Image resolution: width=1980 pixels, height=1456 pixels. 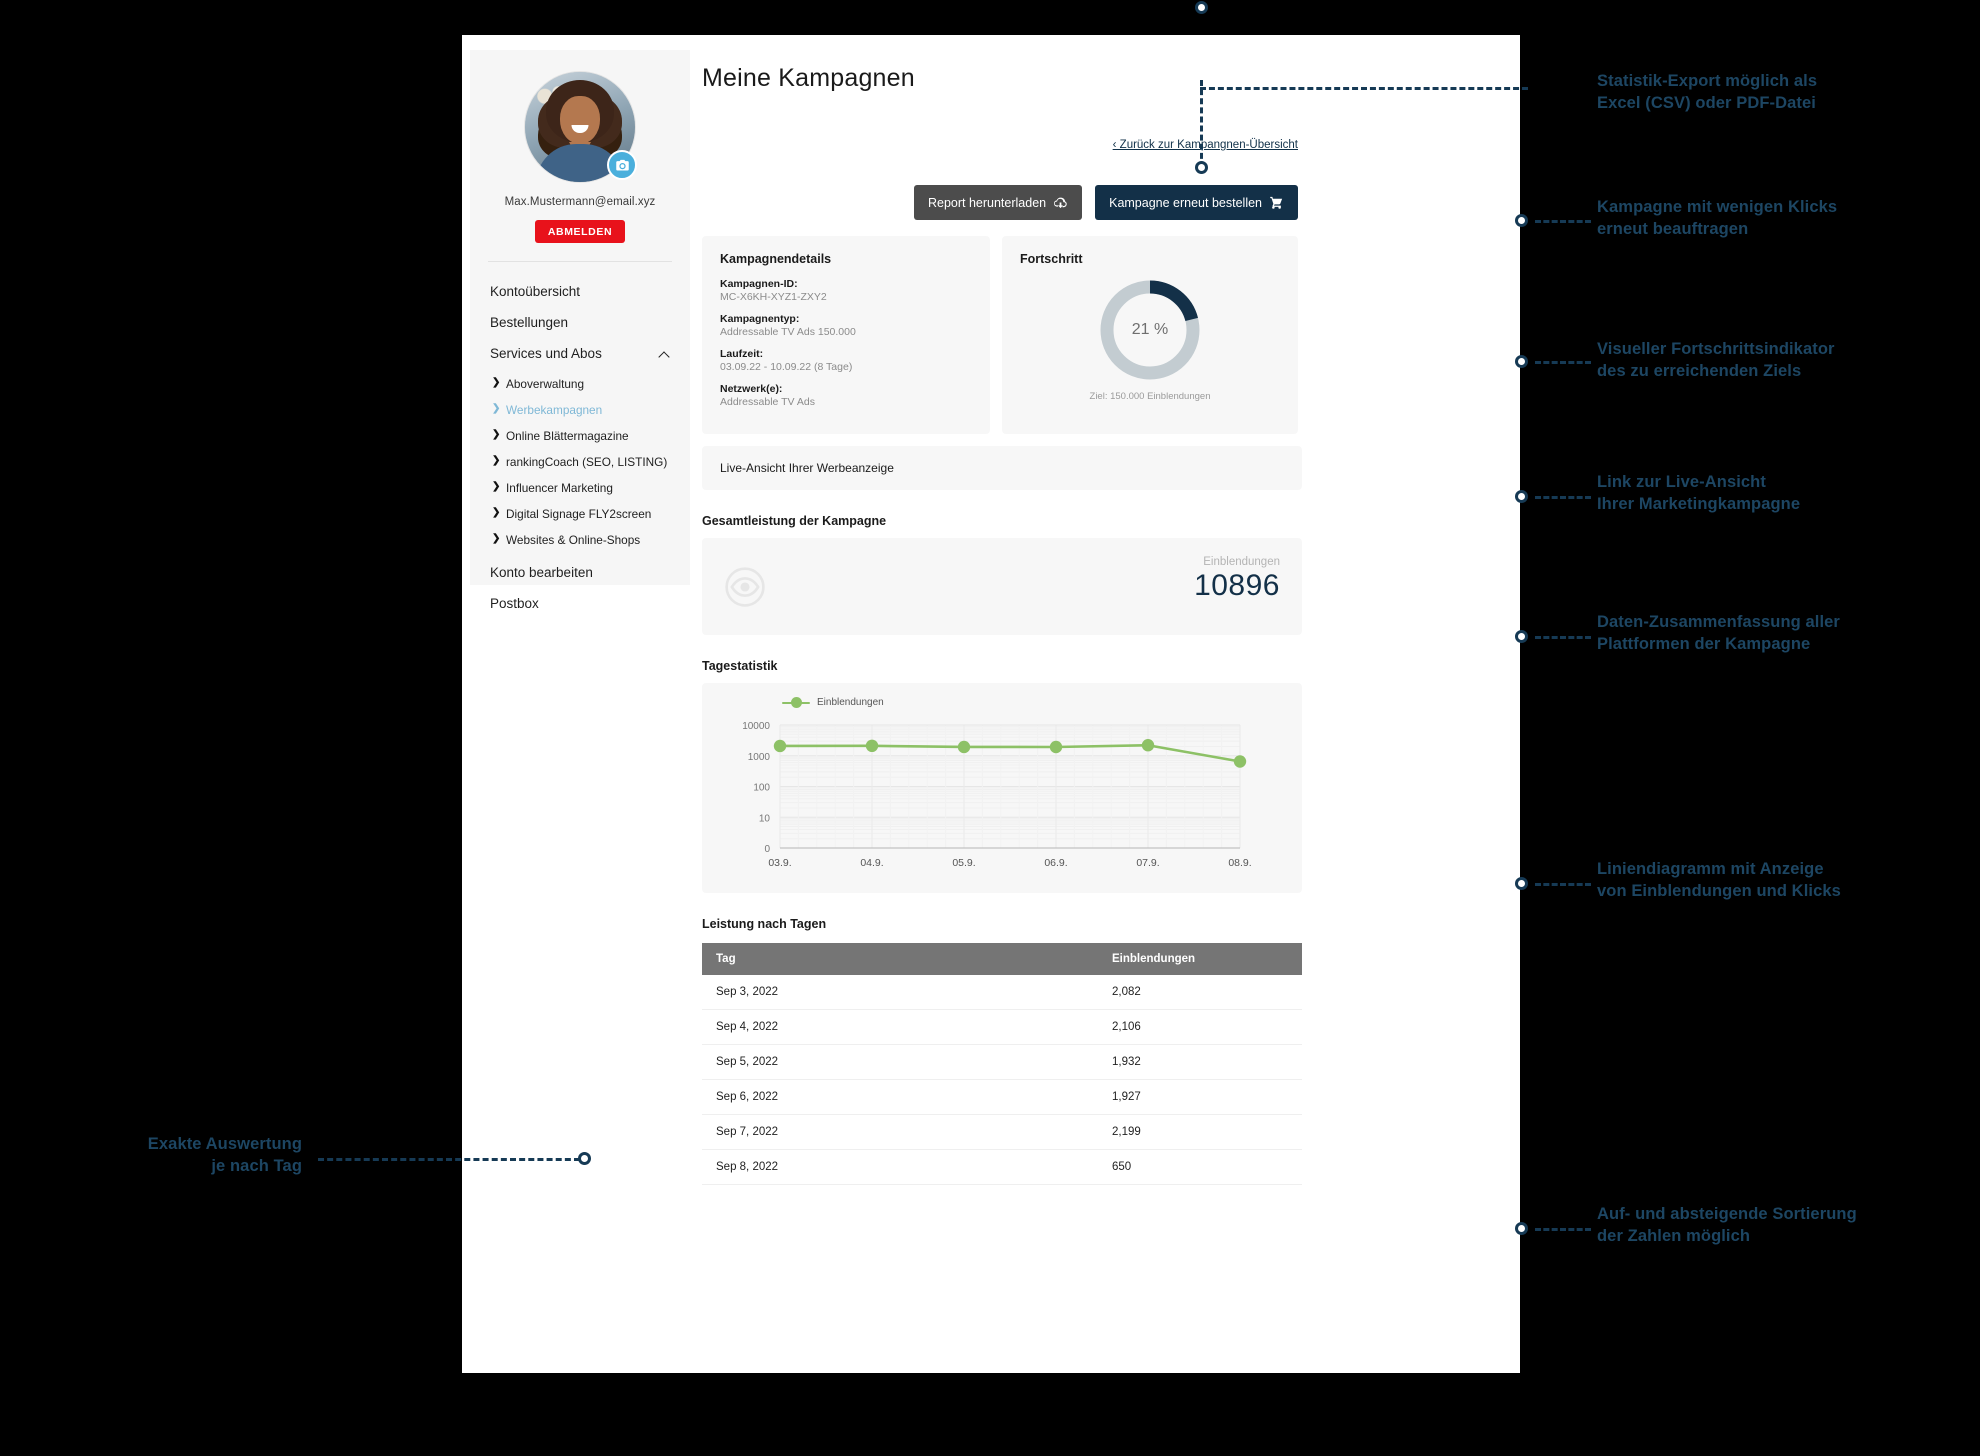 I want to click on annotation-dot-summary, so click(x=1521, y=636).